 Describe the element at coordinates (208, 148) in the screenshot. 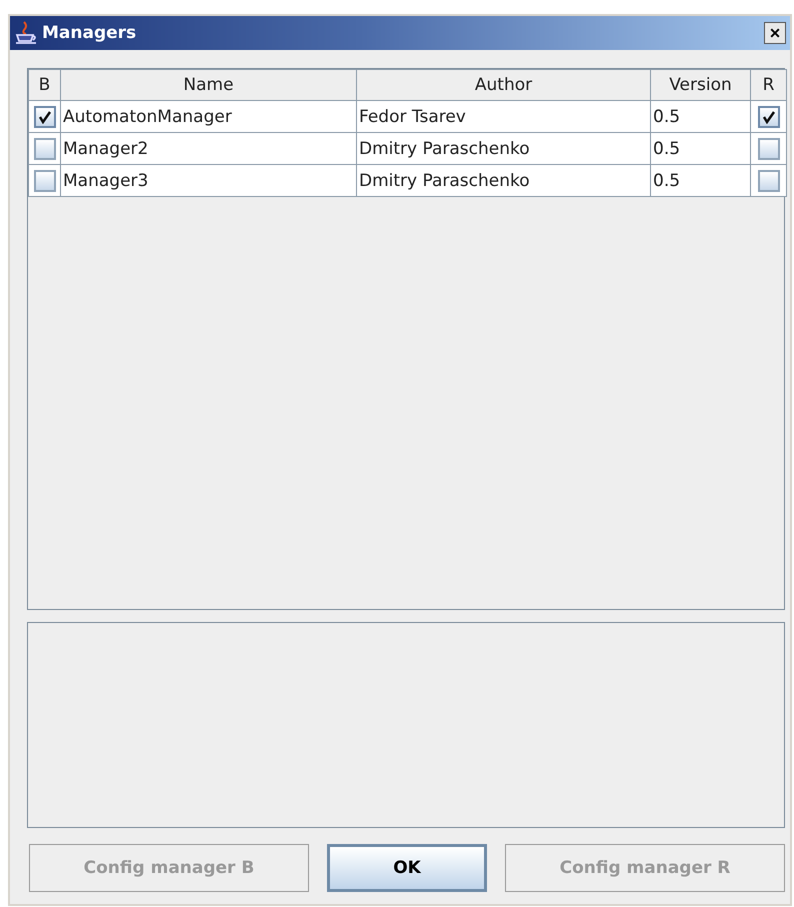

I see `table-cell: Manager2` at that location.